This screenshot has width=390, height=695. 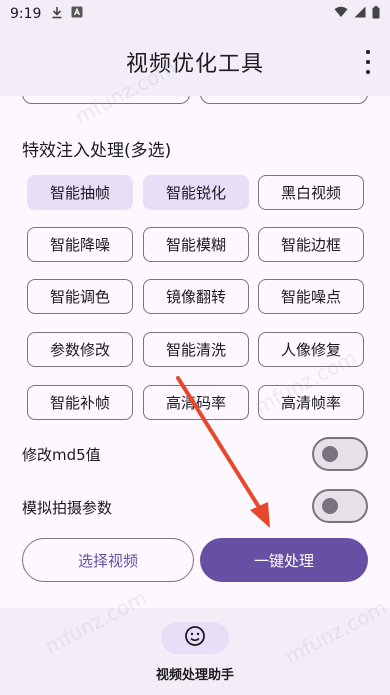 I want to click on chip-hd-framerate: 高清帧率, so click(x=311, y=402).